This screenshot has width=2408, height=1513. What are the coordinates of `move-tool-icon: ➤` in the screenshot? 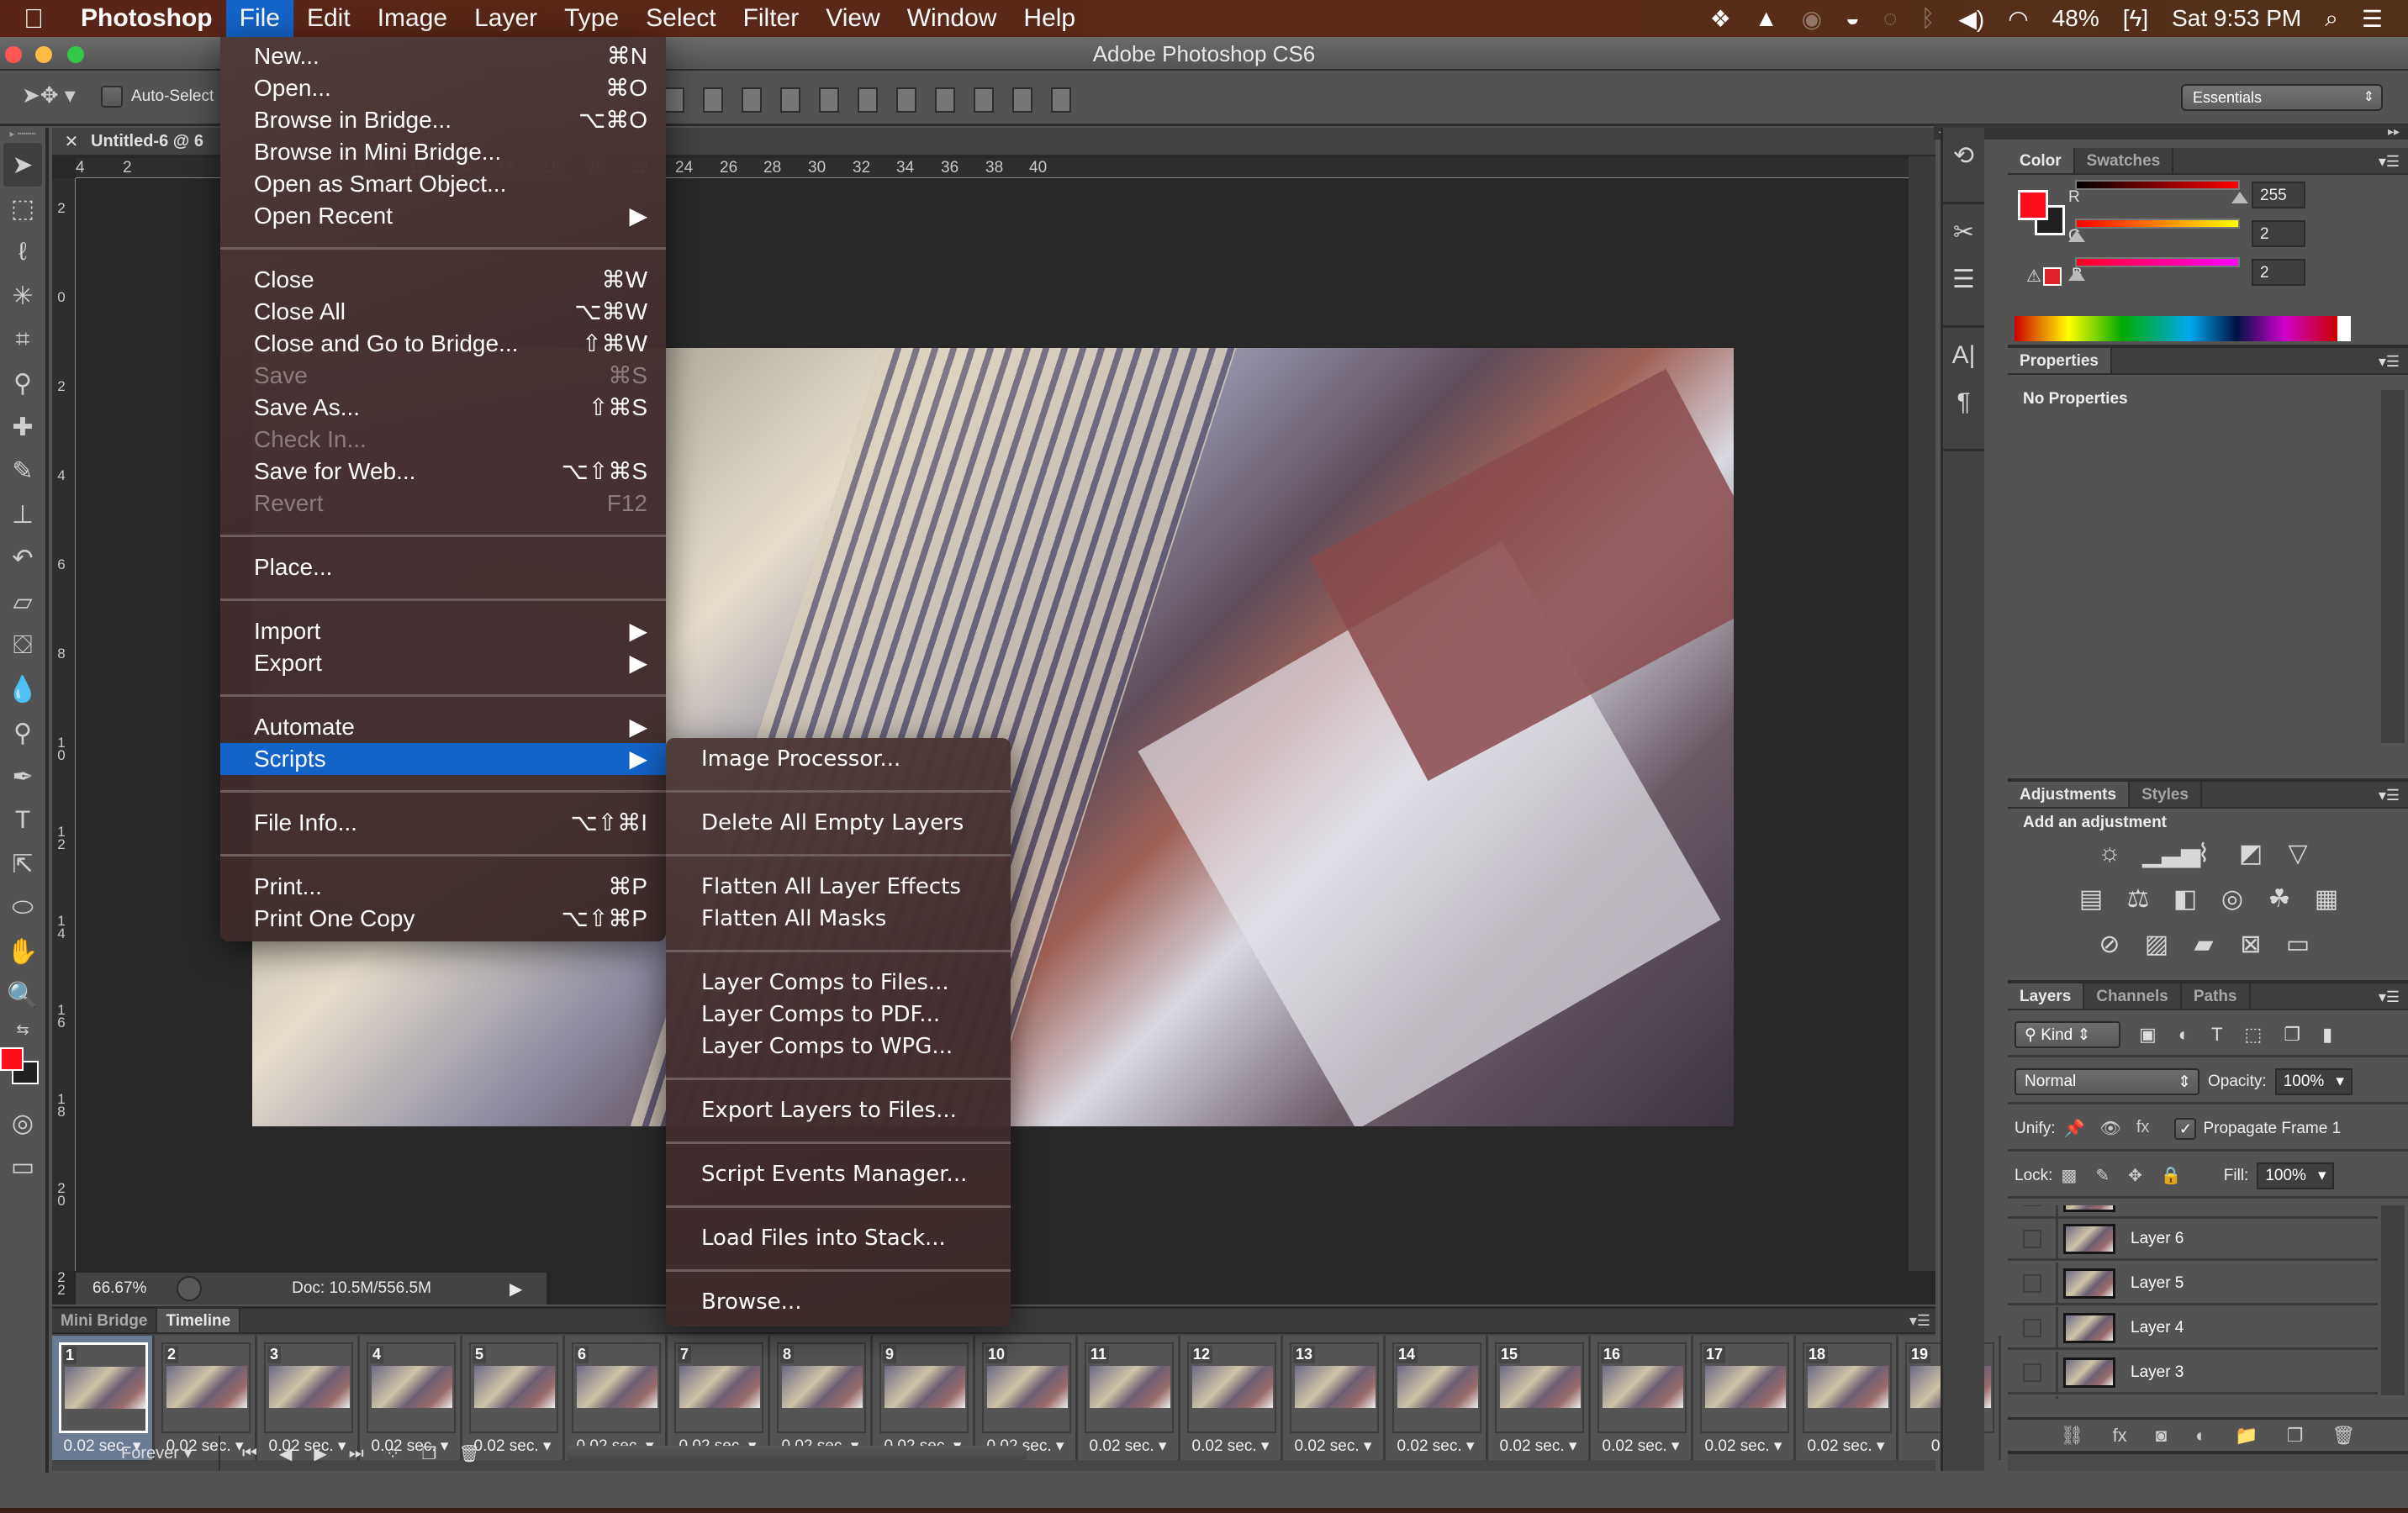 It's located at (22, 165).